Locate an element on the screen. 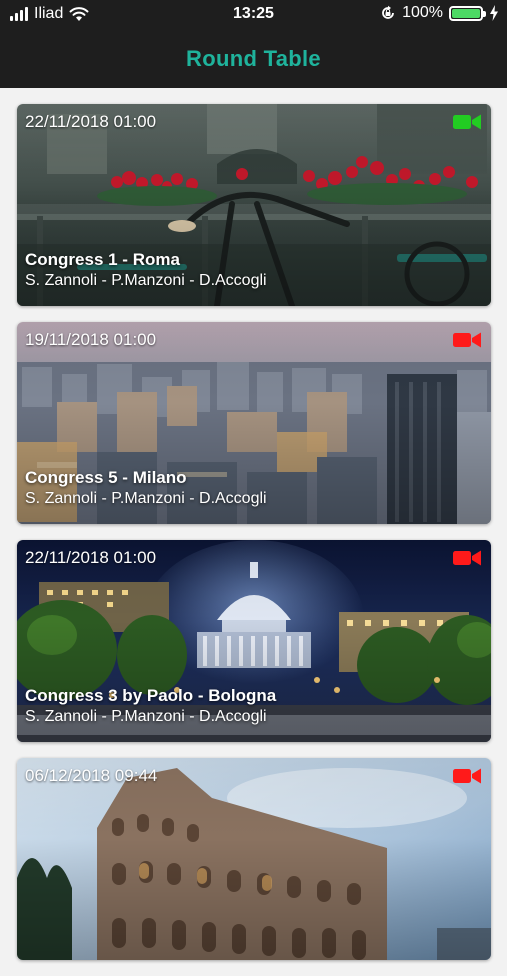 This screenshot has width=507, height=976. status-right: 100% is located at coordinates (439, 13).